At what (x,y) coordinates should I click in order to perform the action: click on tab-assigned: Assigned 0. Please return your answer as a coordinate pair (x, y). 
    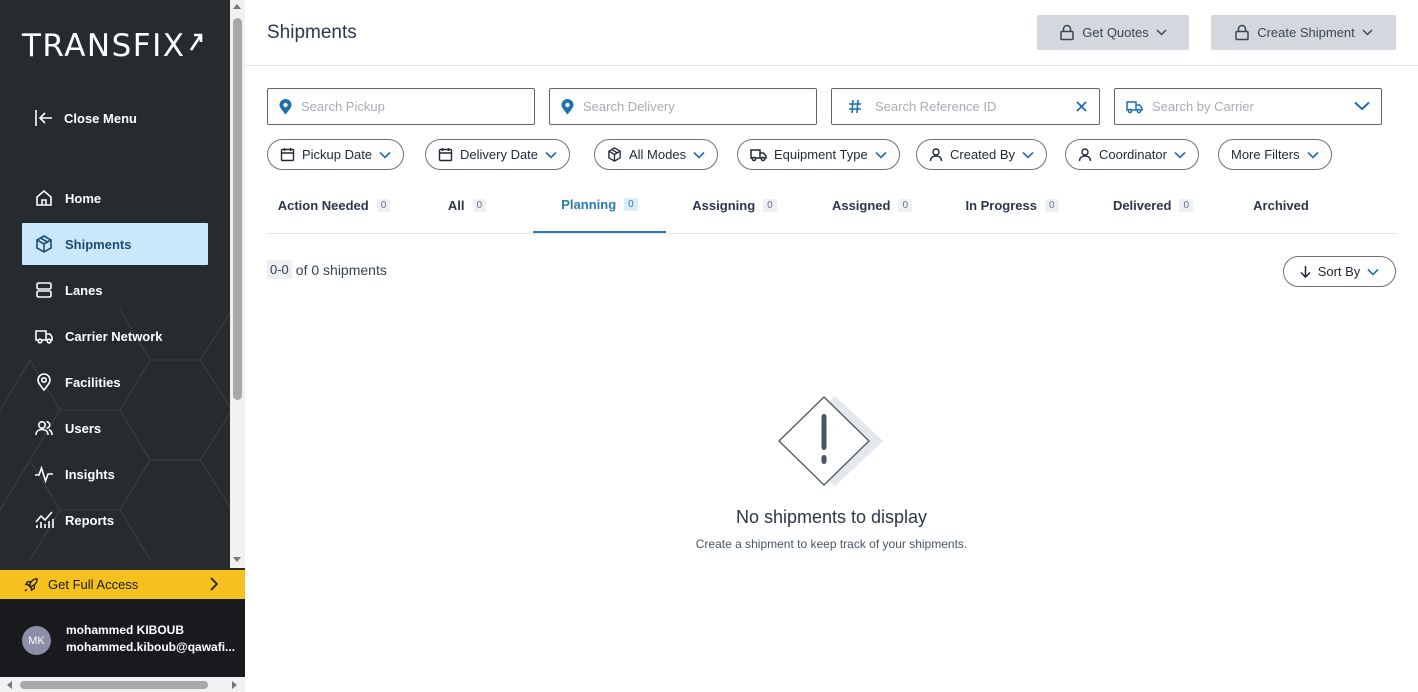
    Looking at the image, I should click on (872, 205).